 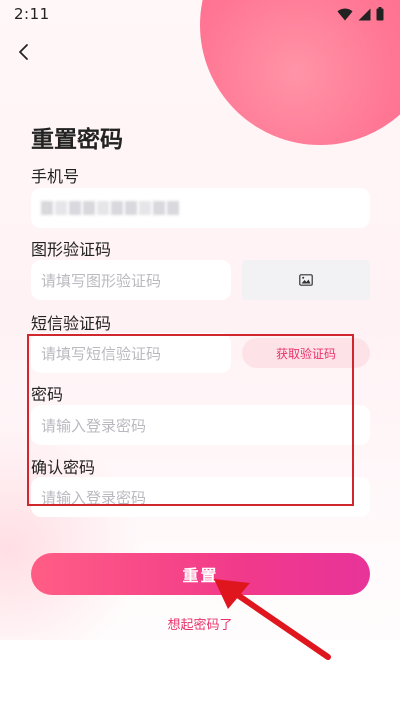 I want to click on phone-value-masked, so click(x=111, y=208).